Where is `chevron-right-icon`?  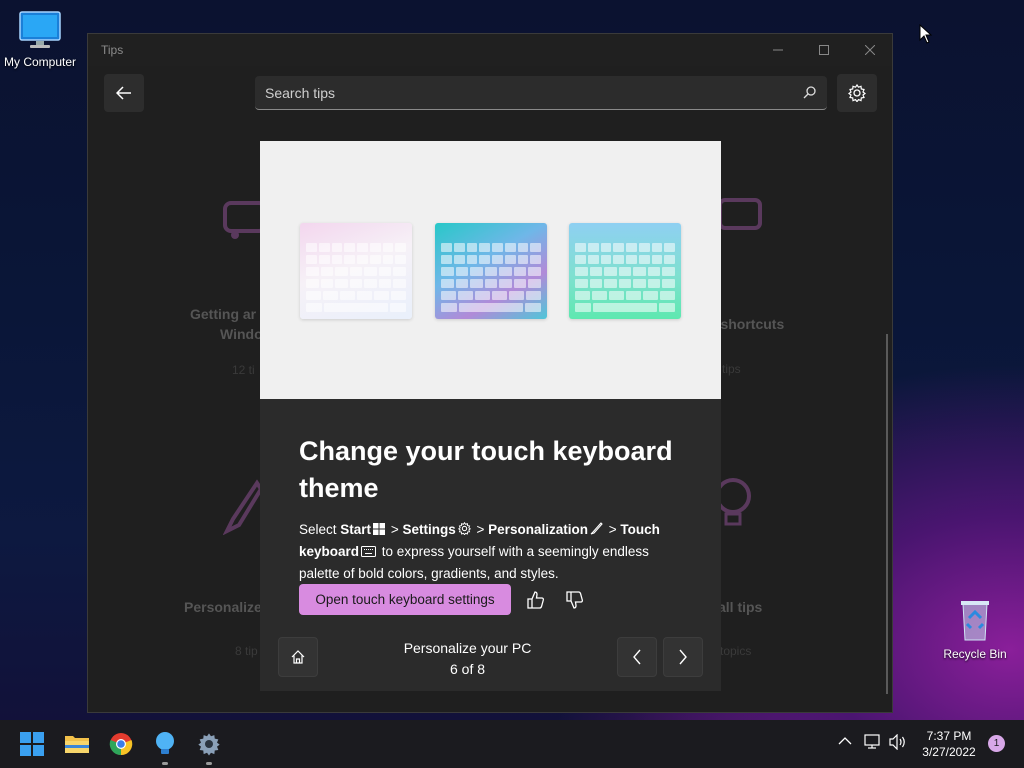
chevron-right-icon is located at coordinates (683, 657).